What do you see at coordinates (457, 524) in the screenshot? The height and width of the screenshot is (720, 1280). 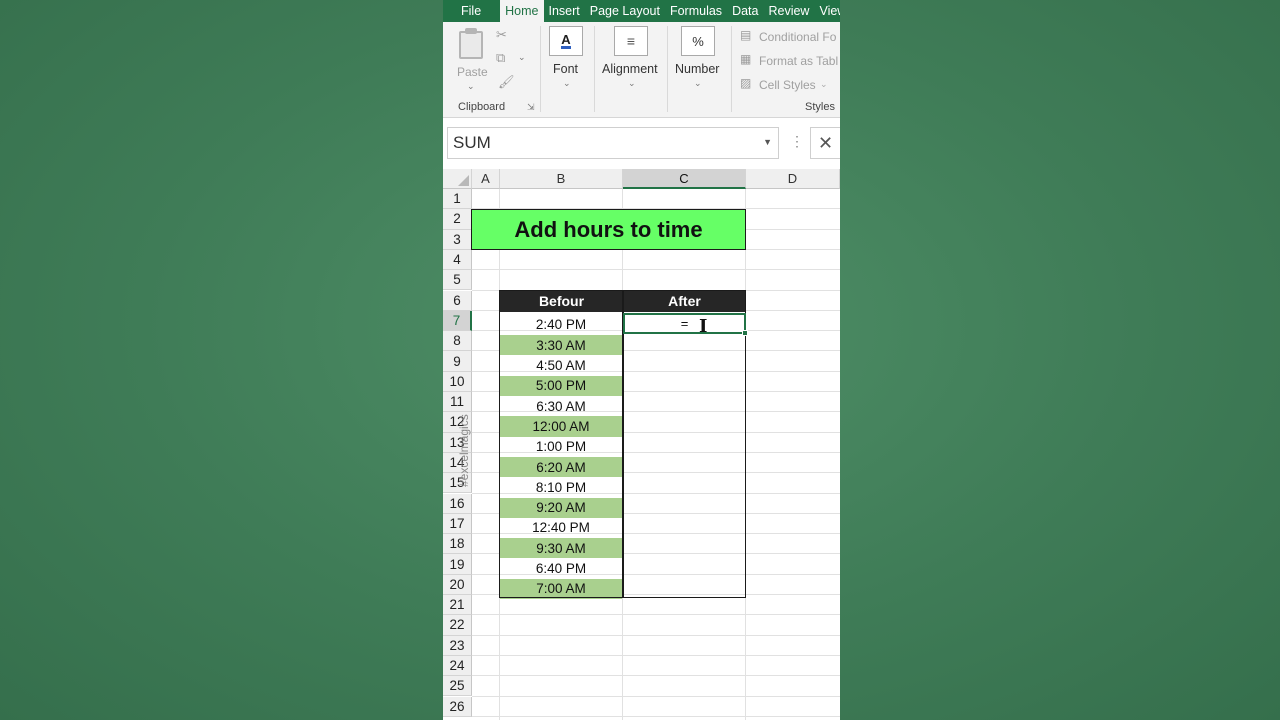 I see `row-header-17: 17` at bounding box center [457, 524].